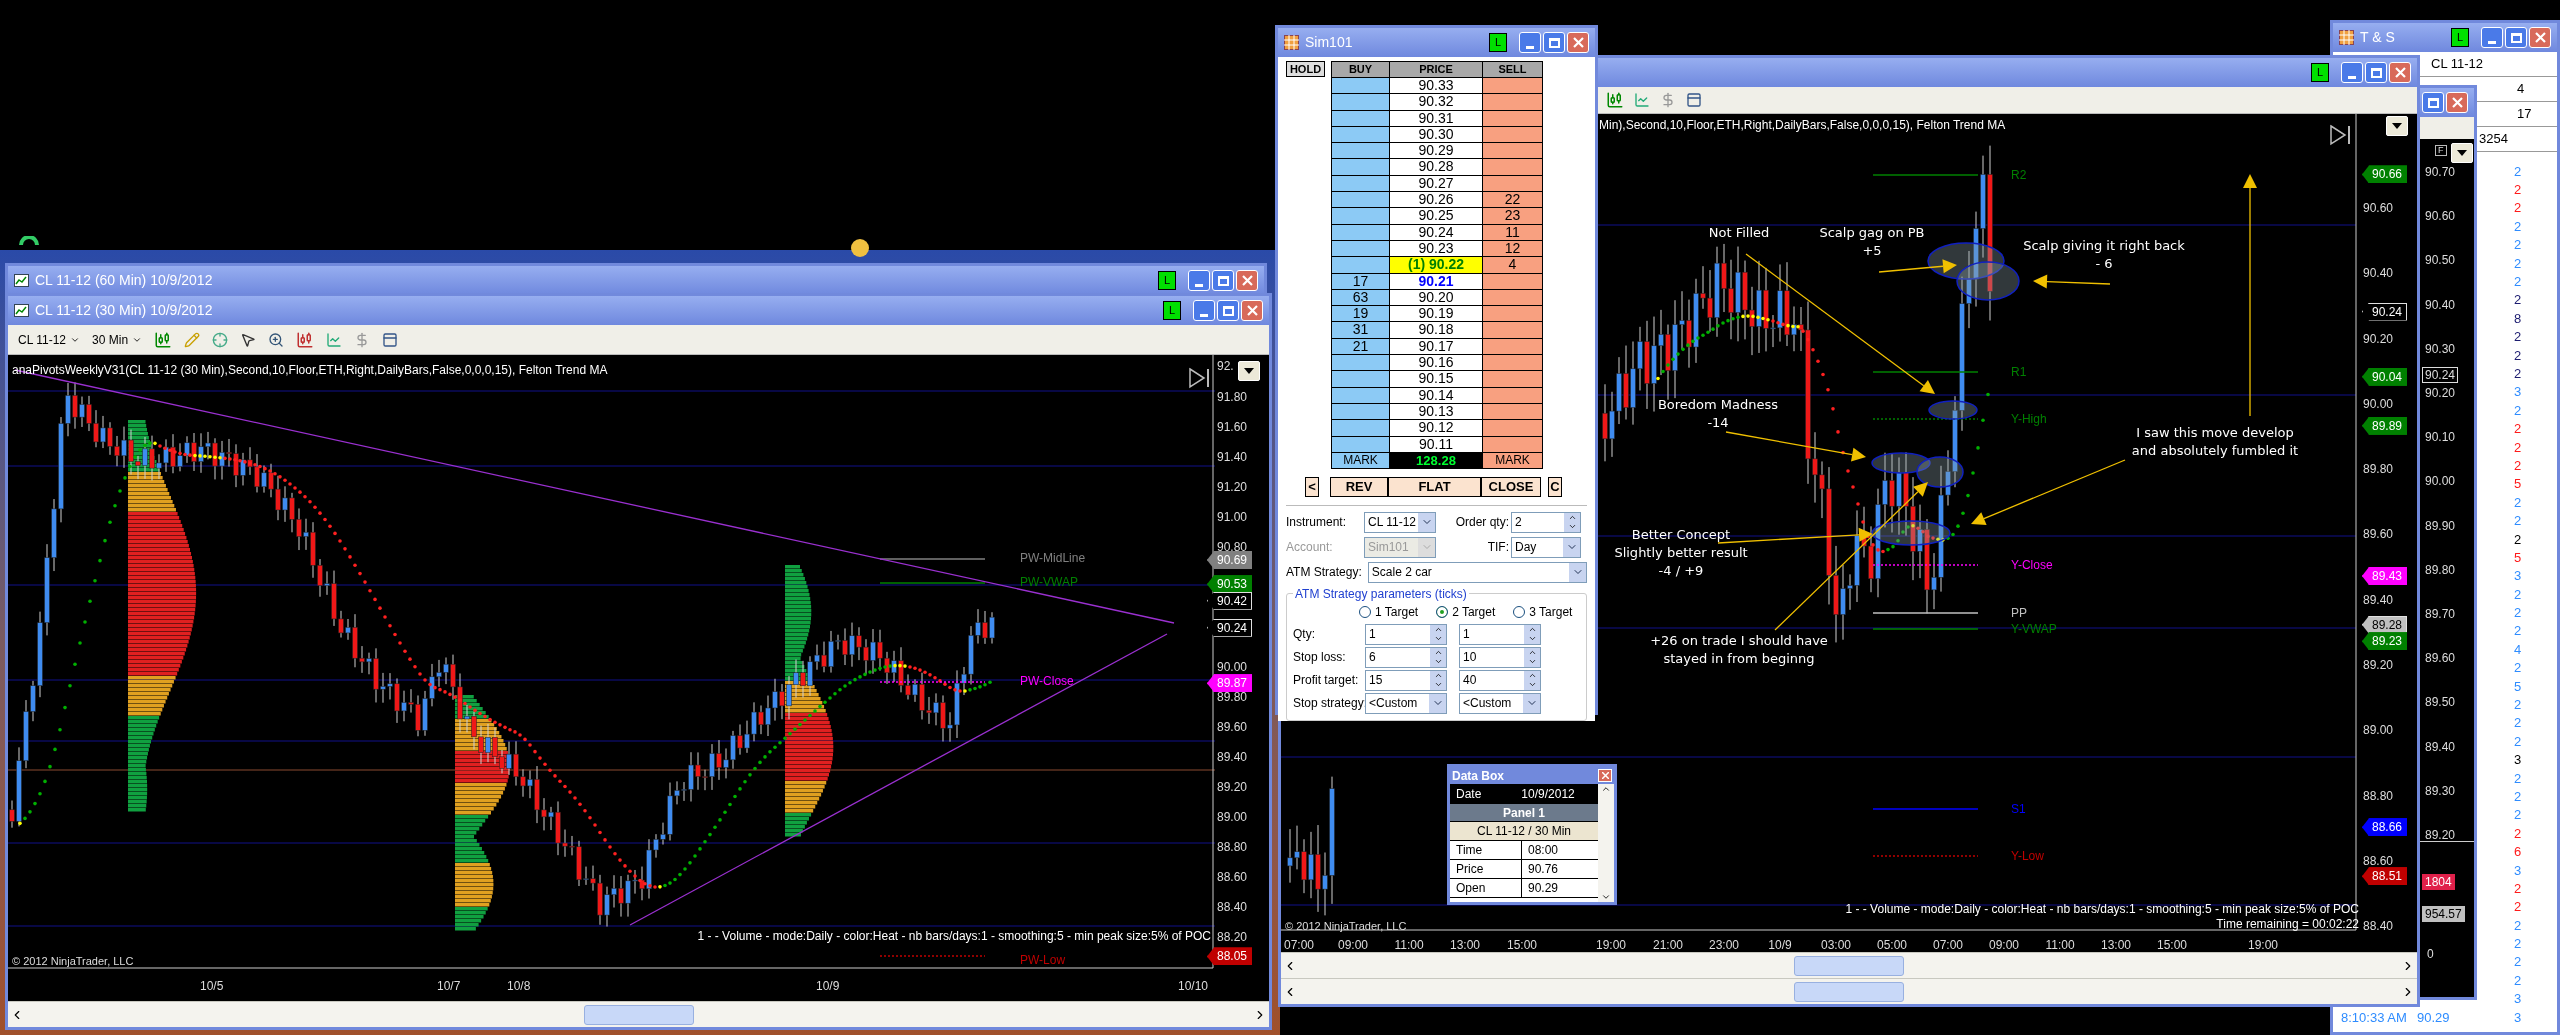 This screenshot has width=2560, height=1035. What do you see at coordinates (305, 339) in the screenshot?
I see `bar-chart-icon` at bounding box center [305, 339].